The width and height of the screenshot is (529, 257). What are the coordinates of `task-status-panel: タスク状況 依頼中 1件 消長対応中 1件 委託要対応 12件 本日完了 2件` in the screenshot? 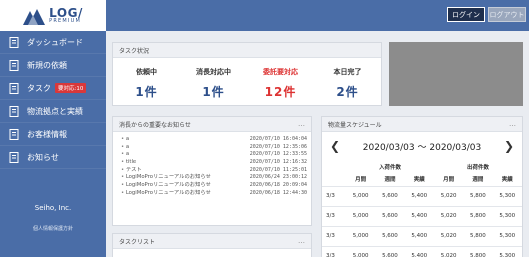 It's located at (247, 74).